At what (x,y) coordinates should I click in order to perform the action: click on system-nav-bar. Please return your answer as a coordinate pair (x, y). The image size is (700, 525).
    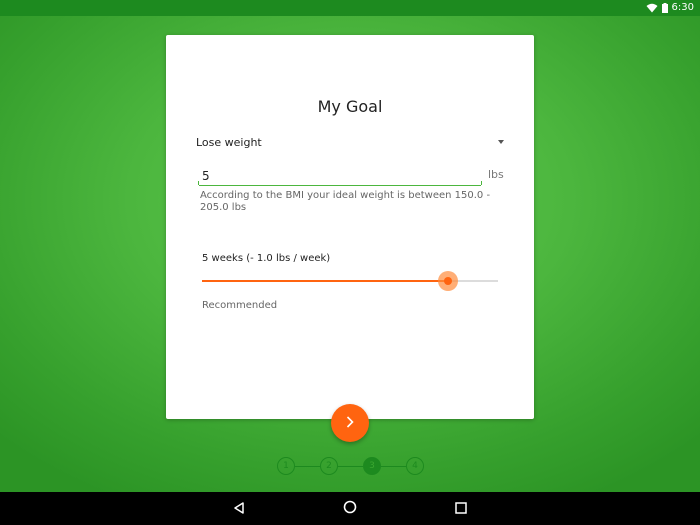
    Looking at the image, I should click on (350, 508).